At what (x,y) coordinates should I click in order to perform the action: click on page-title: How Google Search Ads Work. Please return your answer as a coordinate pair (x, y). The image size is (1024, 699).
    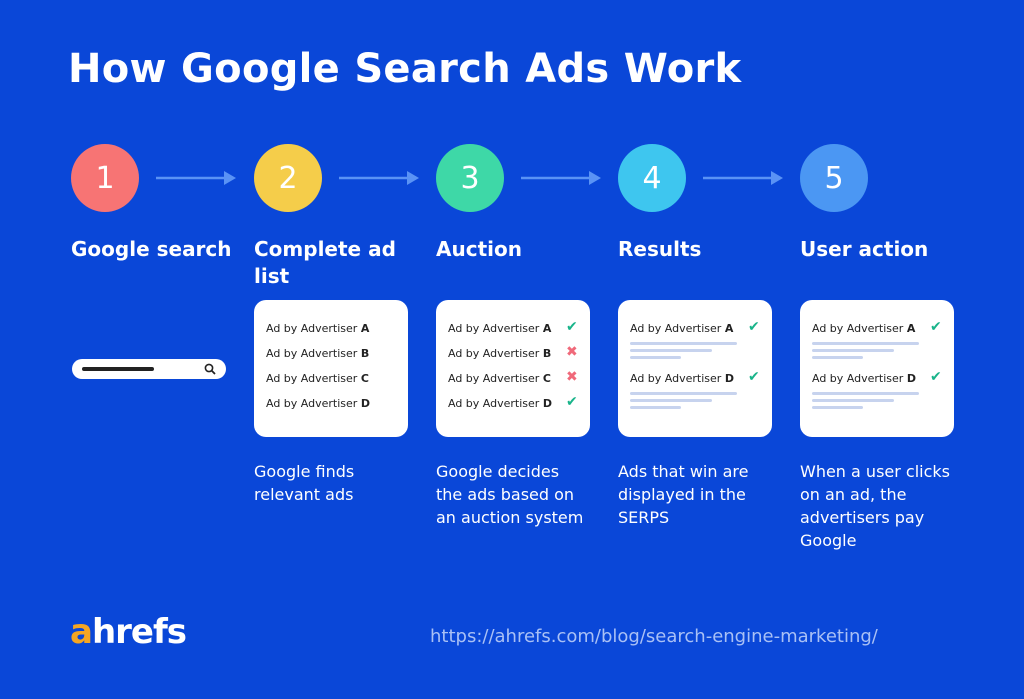
    Looking at the image, I should click on (405, 69).